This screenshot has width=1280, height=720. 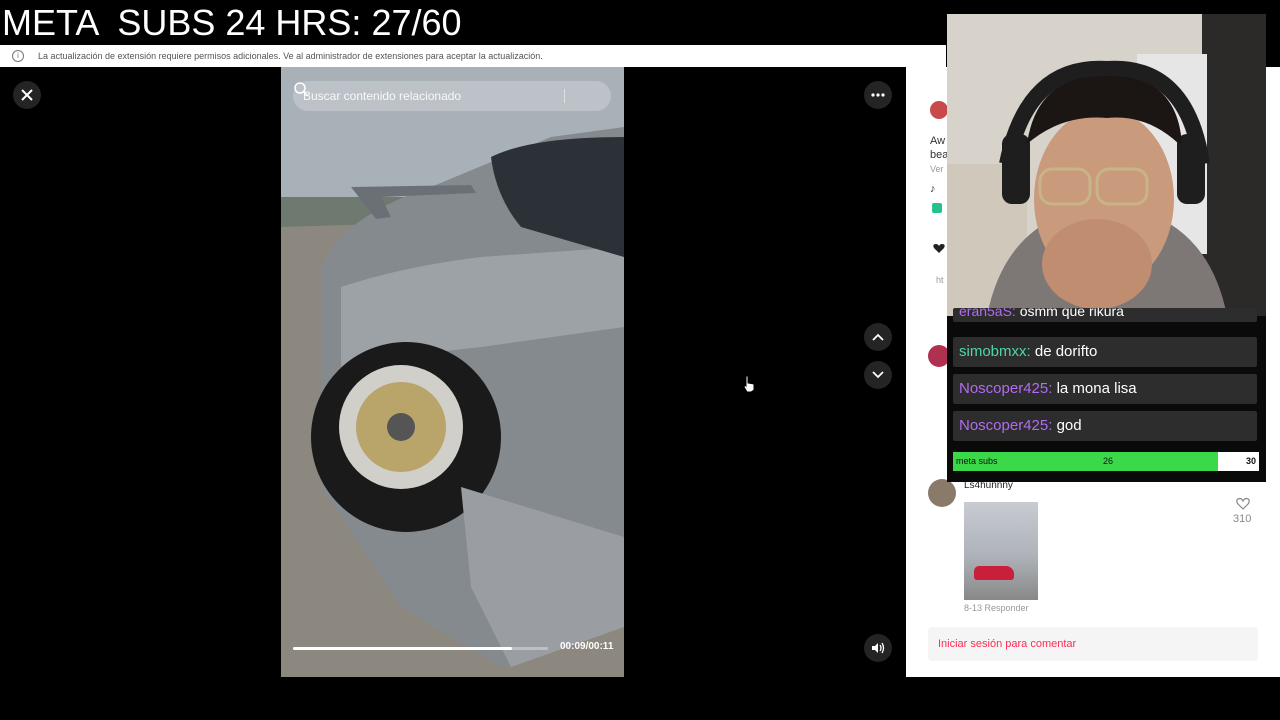 I want to click on close-button, so click(x=27, y=95).